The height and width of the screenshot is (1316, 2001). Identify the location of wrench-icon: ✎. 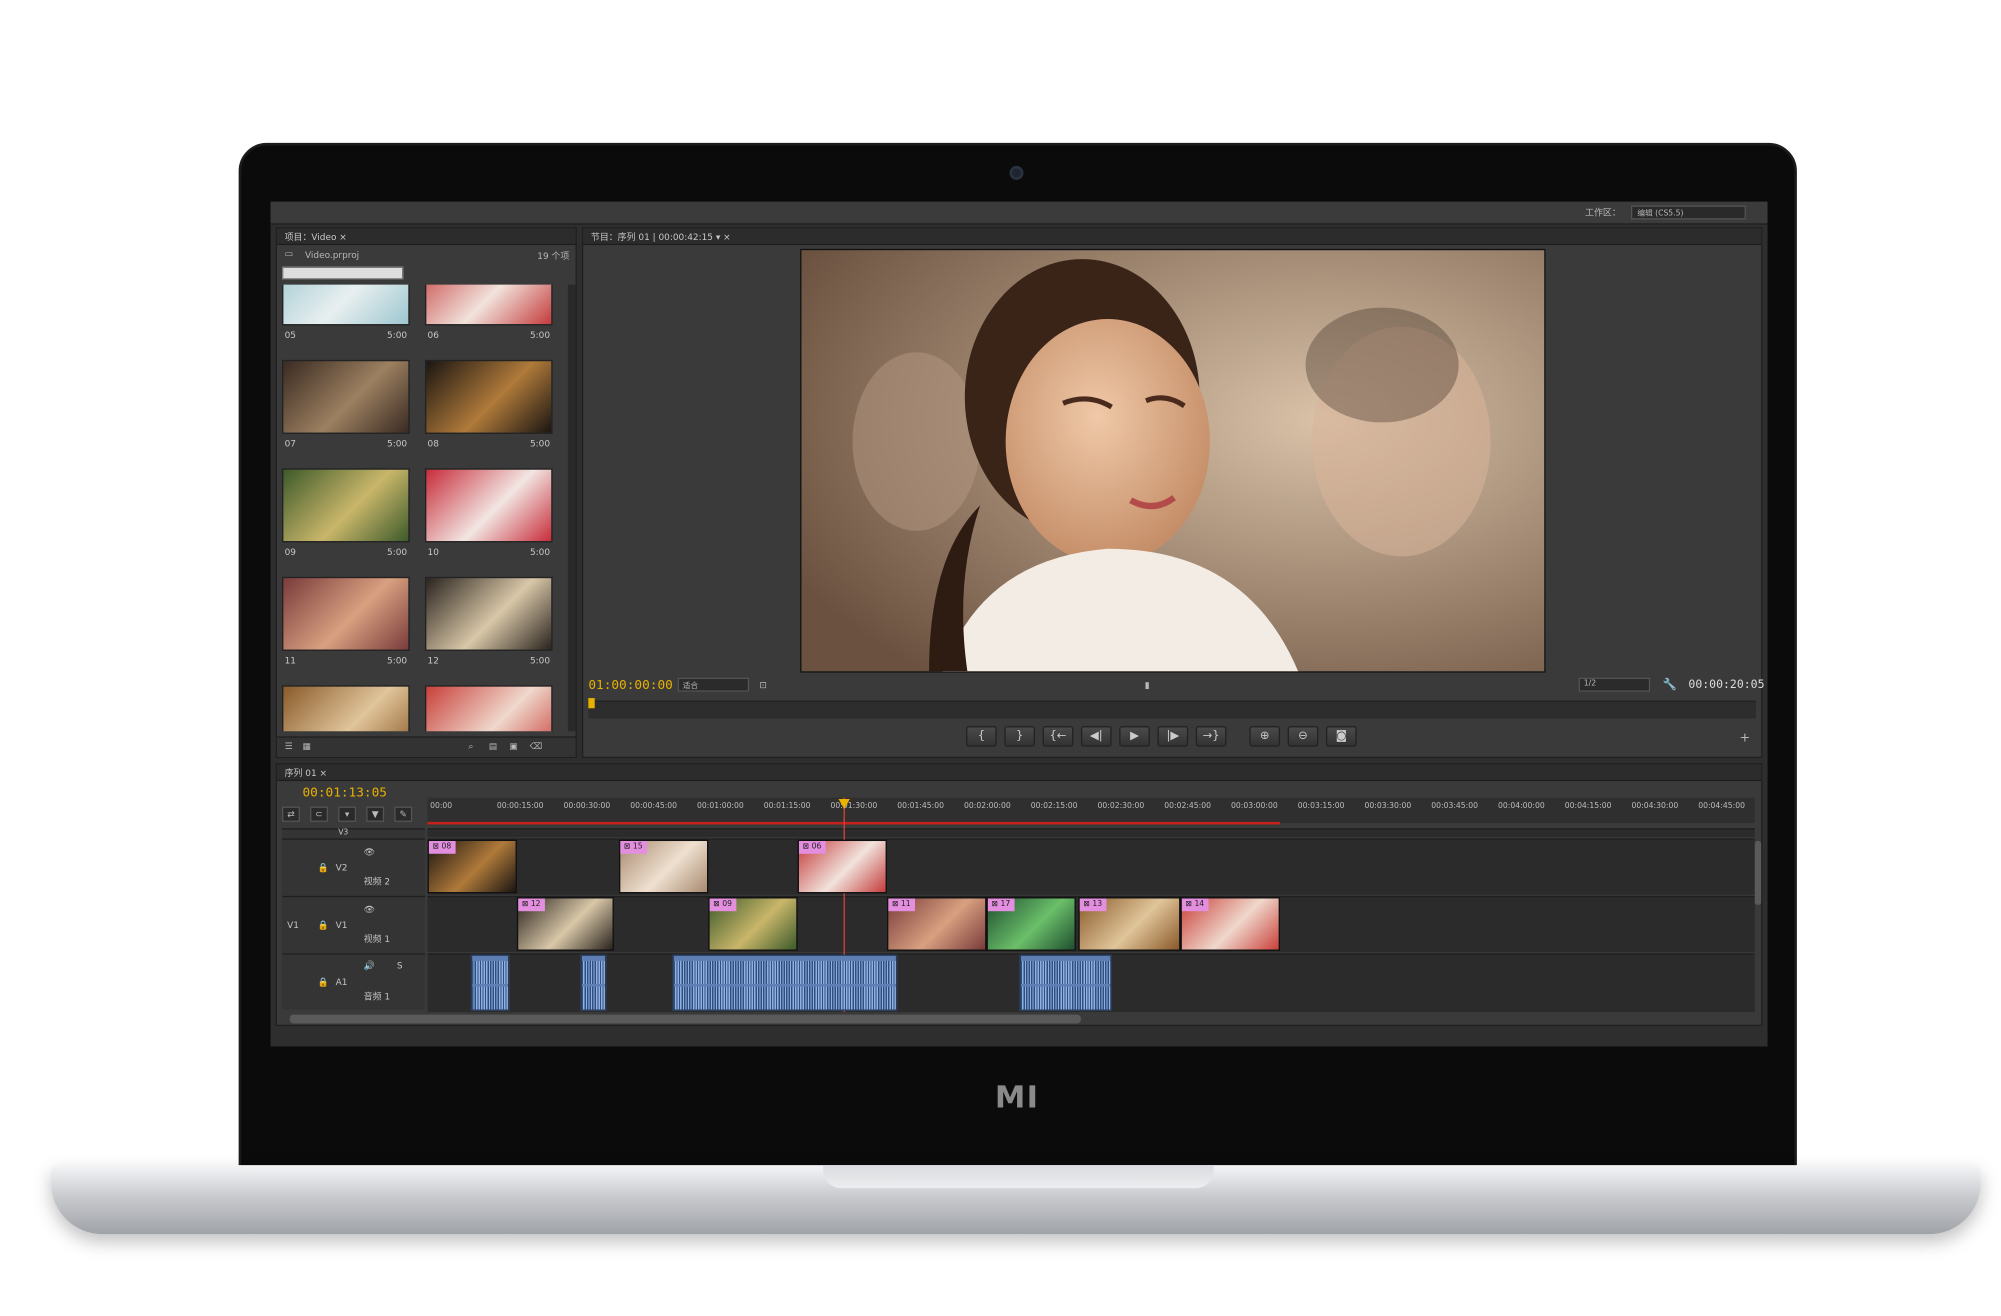
(403, 814).